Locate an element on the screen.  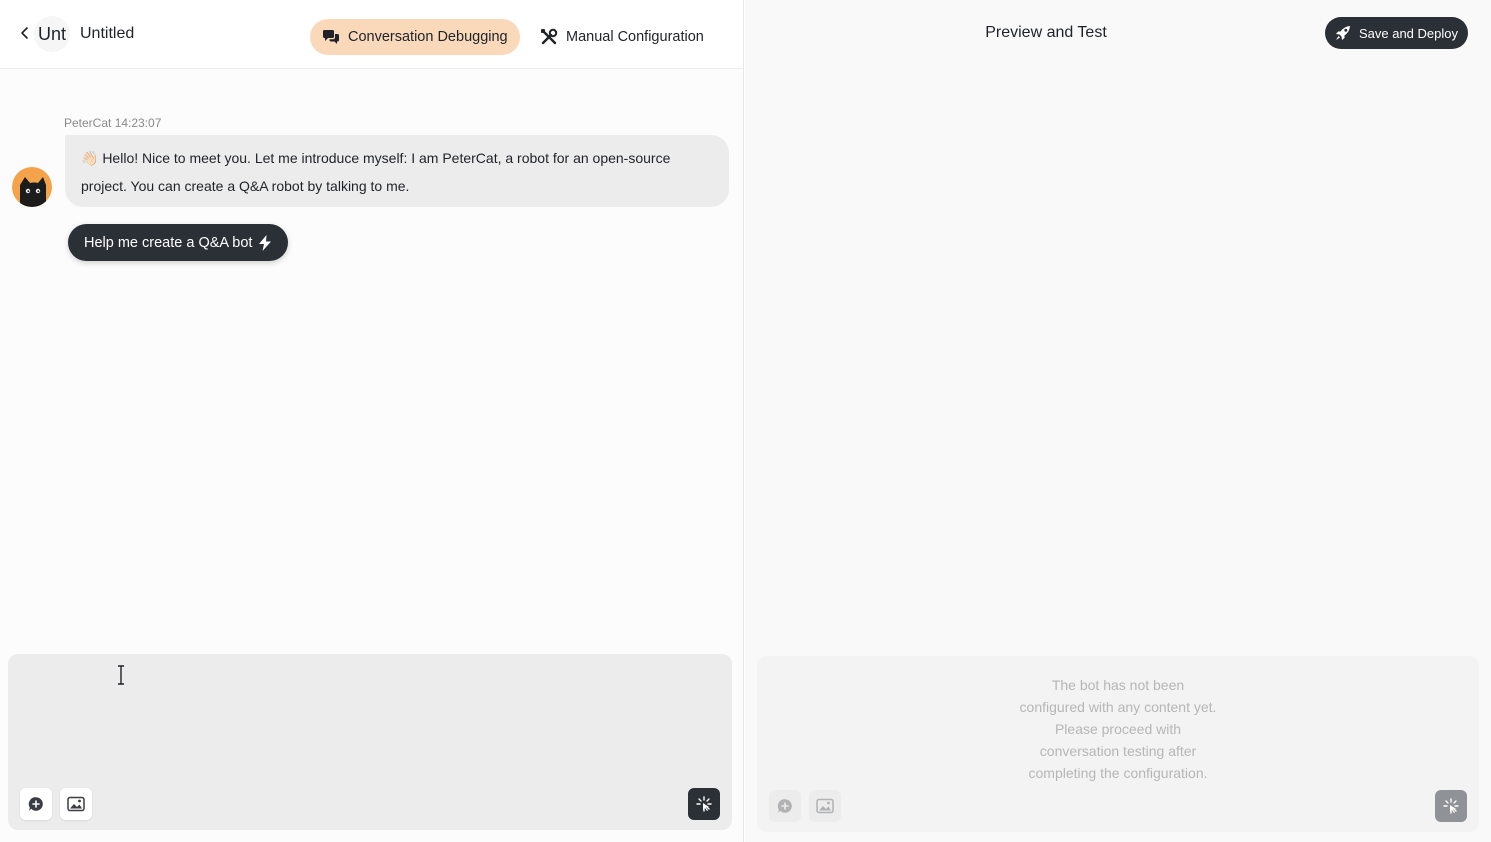
tab-manual-configuration: Manual Configuration is located at coordinates (623, 37).